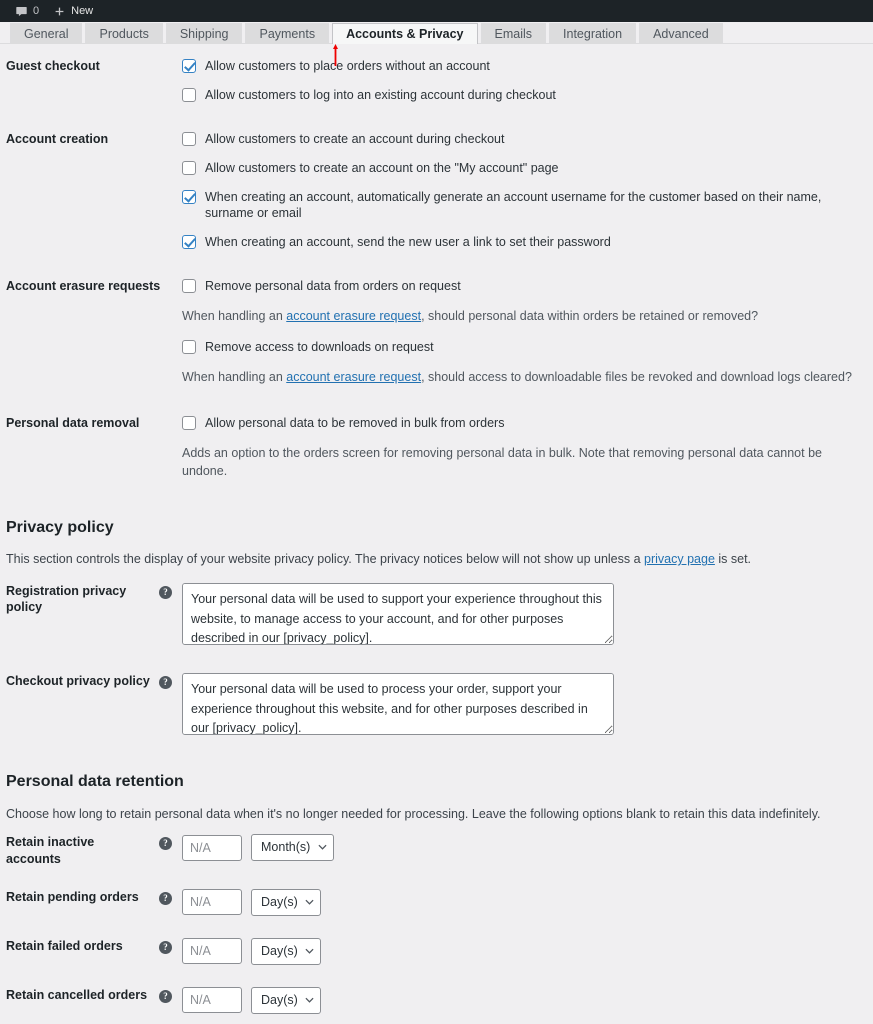 The height and width of the screenshot is (1024, 873). I want to click on tab-advanced: Advanced, so click(681, 33).